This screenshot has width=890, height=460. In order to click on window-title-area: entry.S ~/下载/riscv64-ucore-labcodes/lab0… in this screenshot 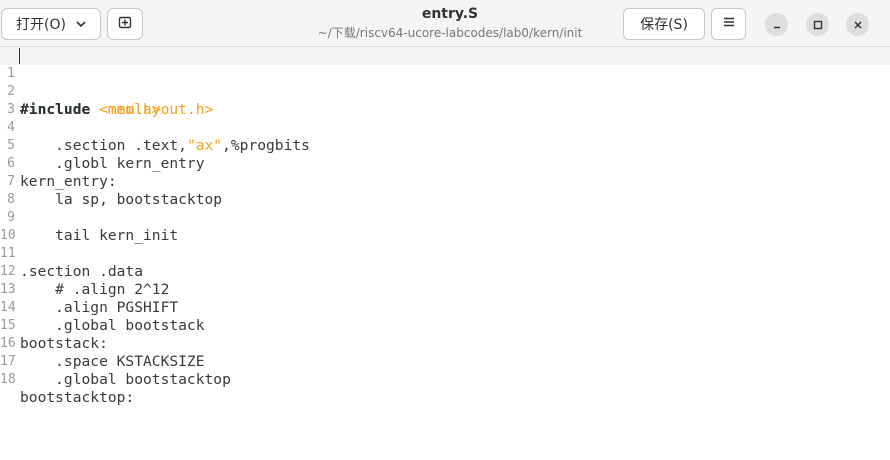, I will do `click(450, 23)`.